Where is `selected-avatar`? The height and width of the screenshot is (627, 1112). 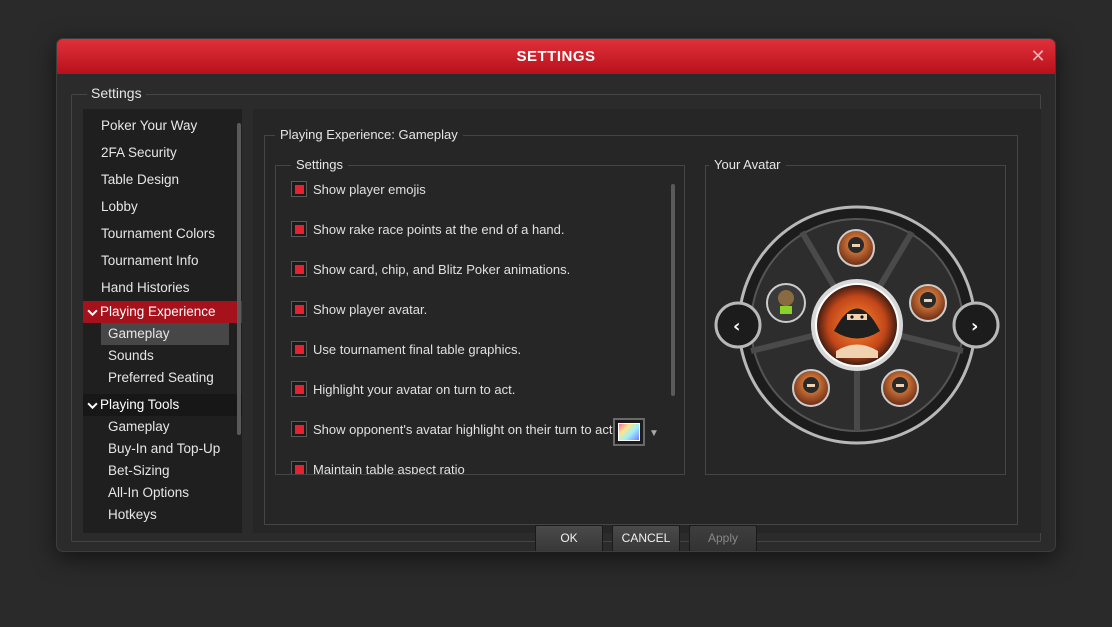
selected-avatar is located at coordinates (857, 325).